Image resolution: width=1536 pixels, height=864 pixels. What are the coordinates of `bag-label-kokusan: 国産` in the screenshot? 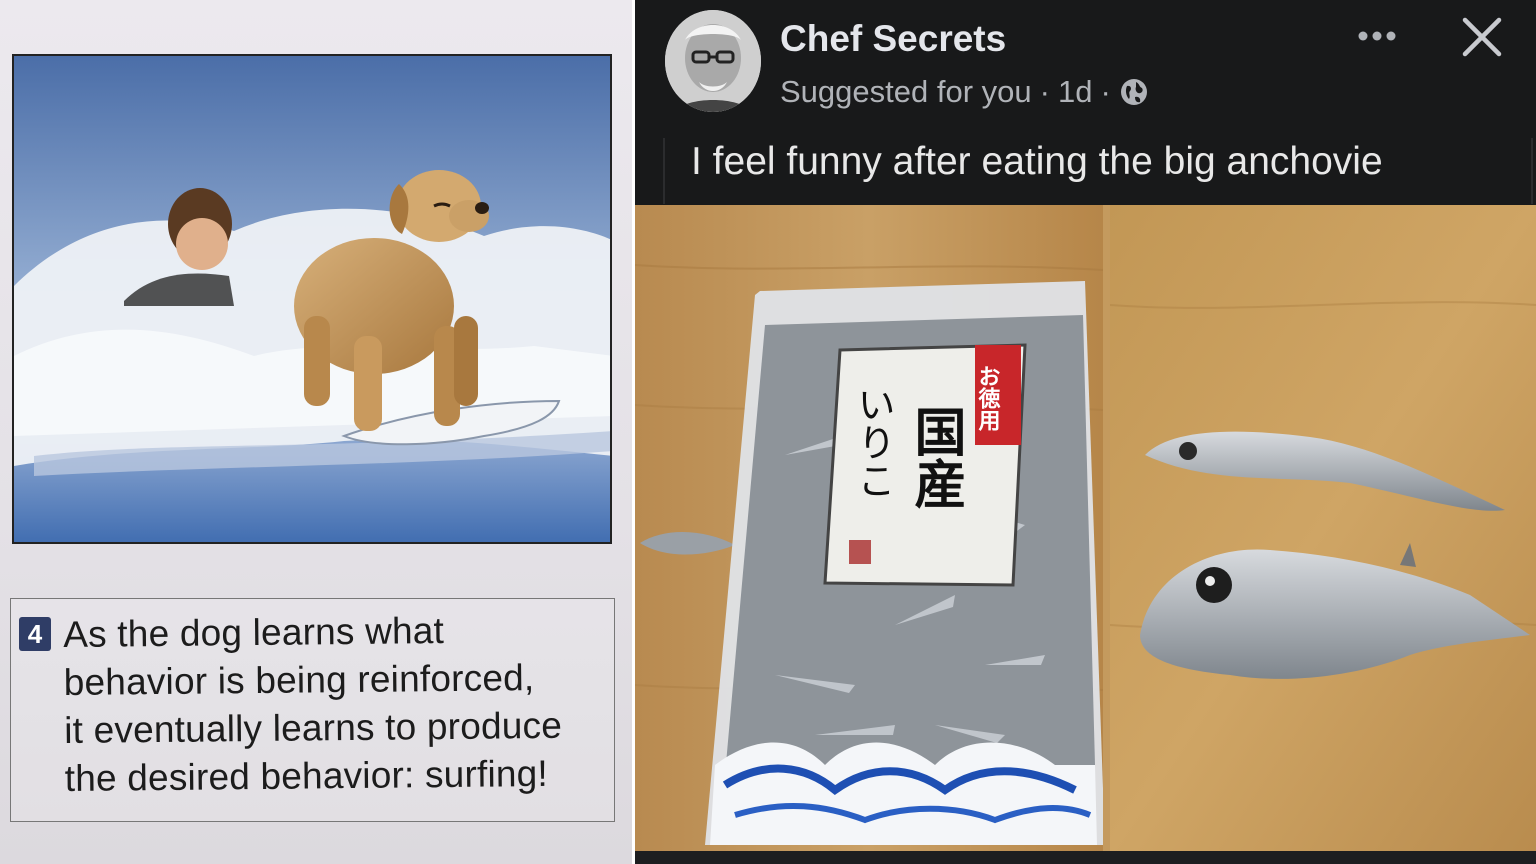 It's located at (935, 457).